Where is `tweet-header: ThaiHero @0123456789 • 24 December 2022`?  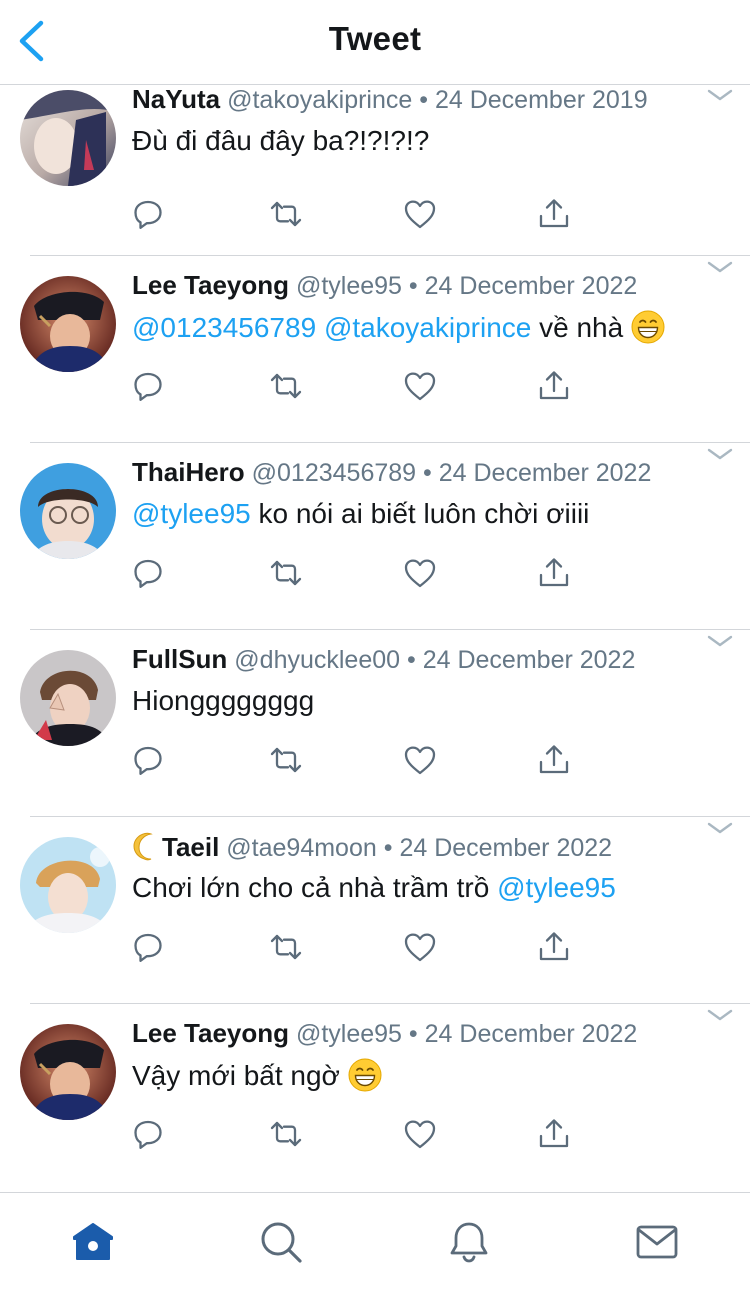
tweet-header: ThaiHero @0123456789 • 24 December 2022 is located at coordinates (391, 472).